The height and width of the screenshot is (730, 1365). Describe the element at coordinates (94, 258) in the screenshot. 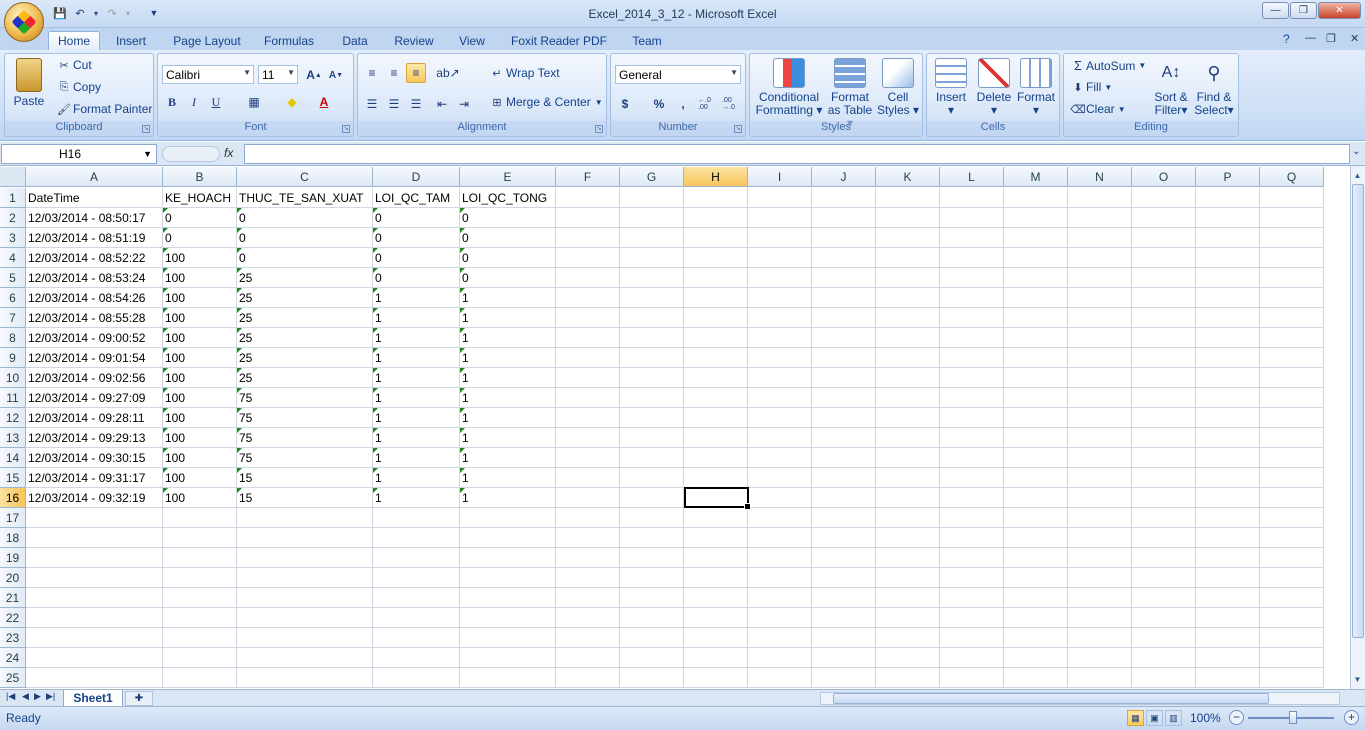

I see `cell-a4: 12/03/2014 - 08:52:22` at that location.